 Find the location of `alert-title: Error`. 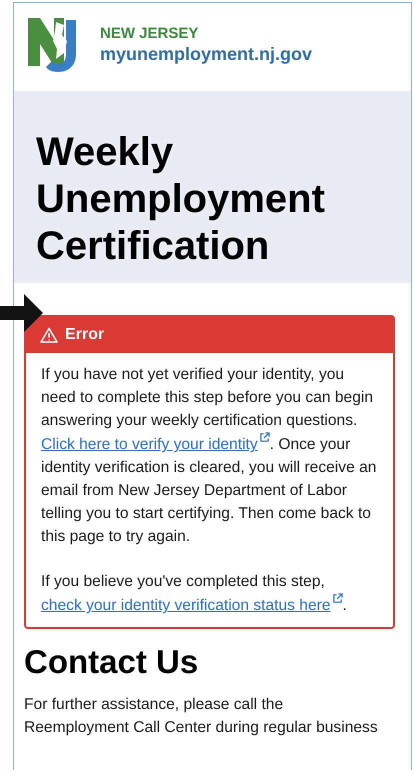

alert-title: Error is located at coordinates (84, 335).